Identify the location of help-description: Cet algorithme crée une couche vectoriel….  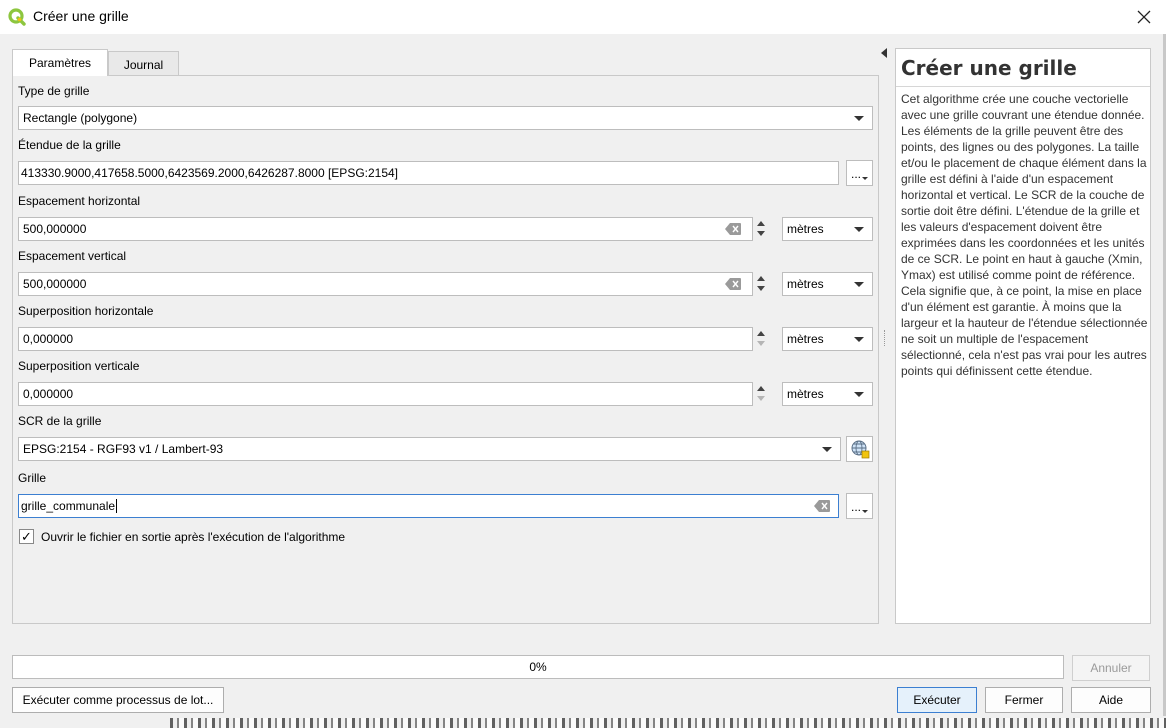
(1024, 235).